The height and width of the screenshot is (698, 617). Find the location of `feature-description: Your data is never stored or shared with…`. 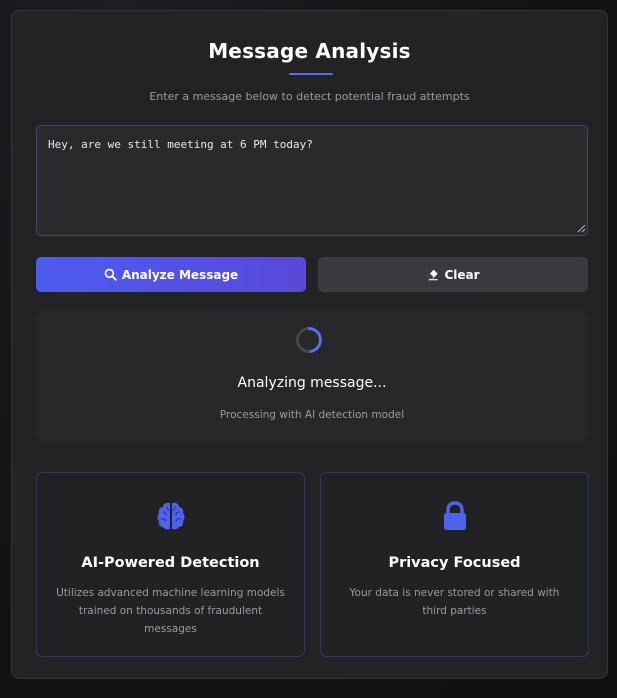

feature-description: Your data is never stored or shared with… is located at coordinates (454, 602).